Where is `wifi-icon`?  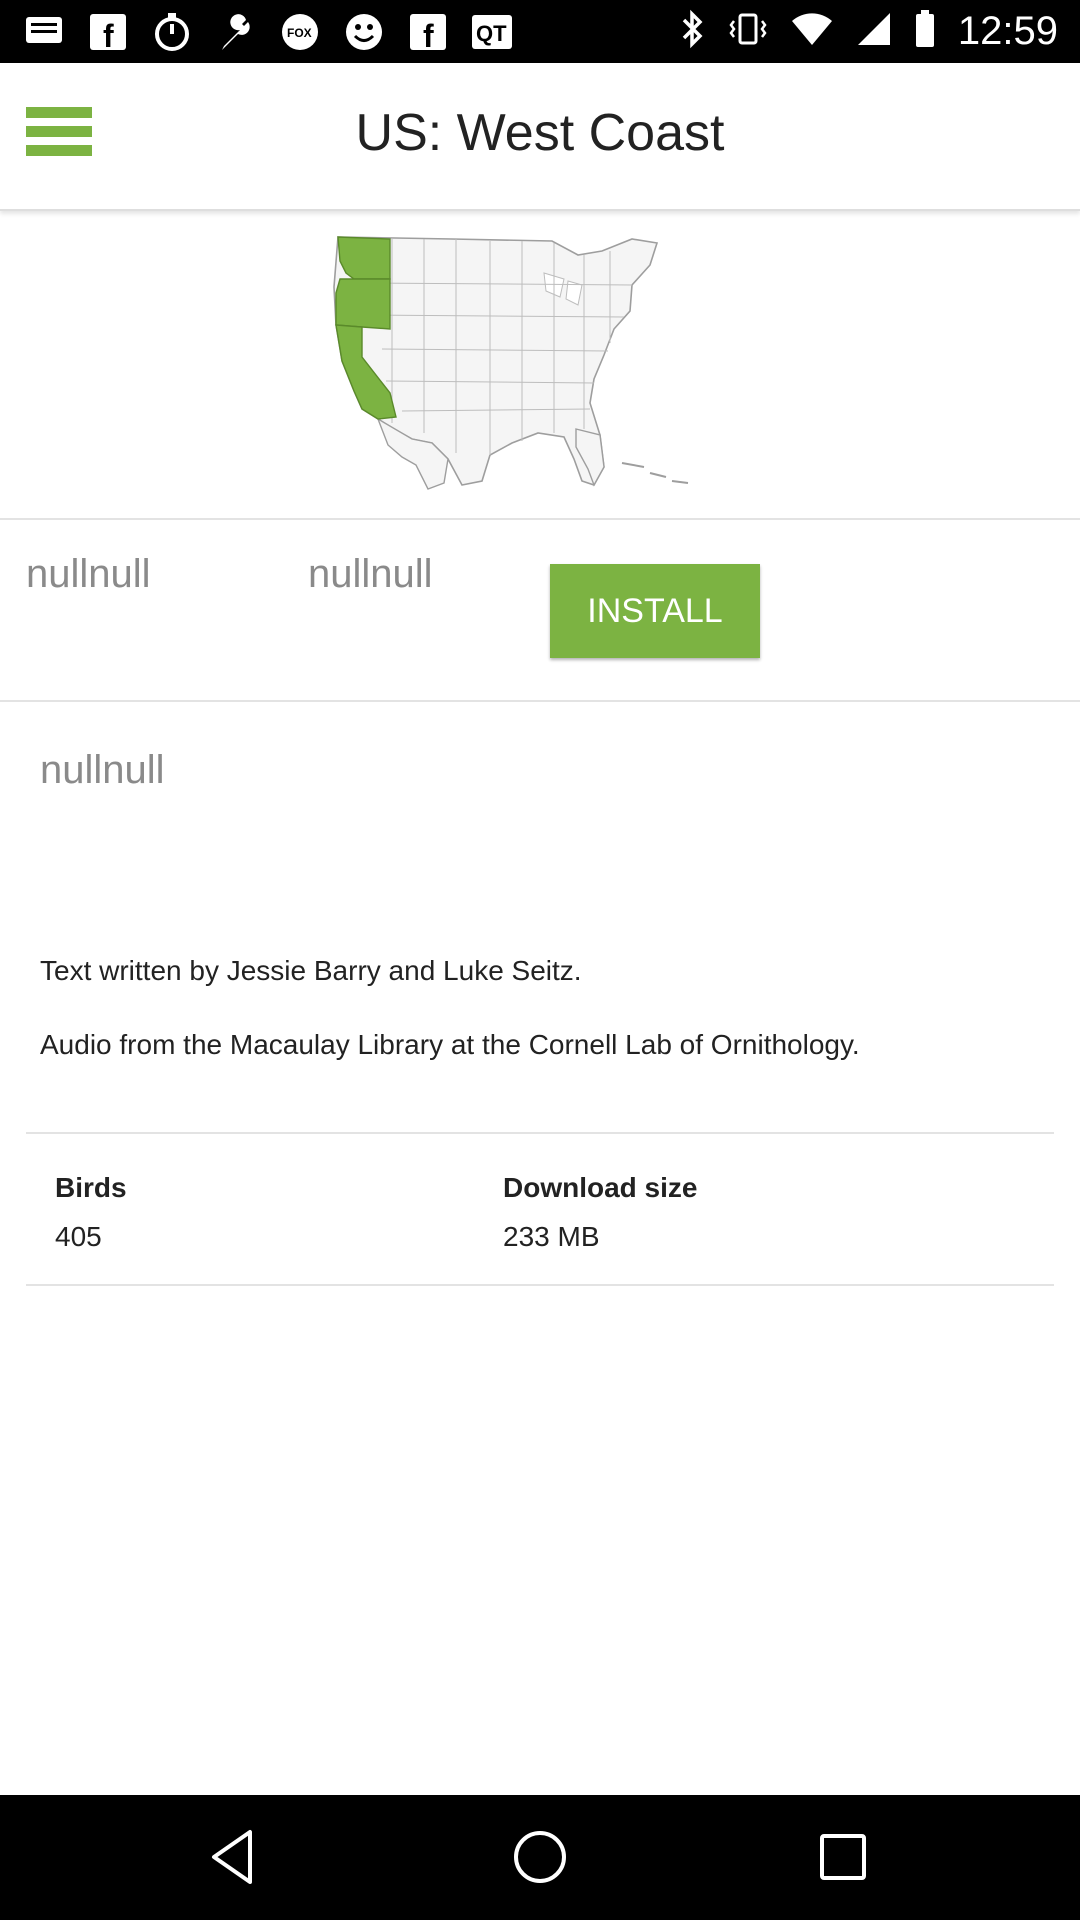
wifi-icon is located at coordinates (812, 31).